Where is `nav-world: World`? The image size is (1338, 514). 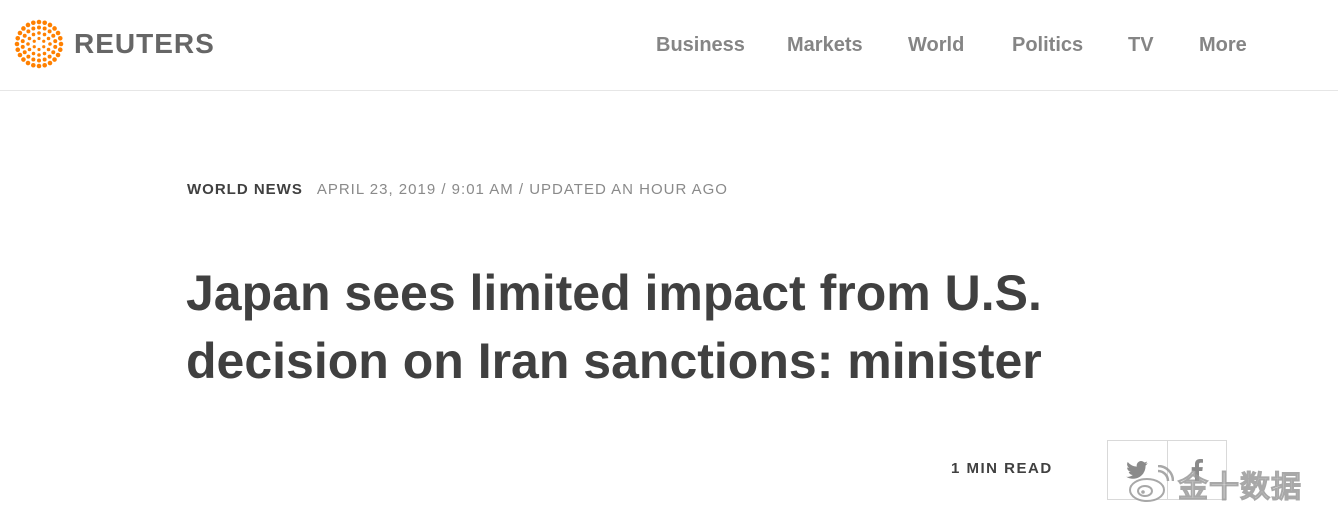
nav-world: World is located at coordinates (936, 45).